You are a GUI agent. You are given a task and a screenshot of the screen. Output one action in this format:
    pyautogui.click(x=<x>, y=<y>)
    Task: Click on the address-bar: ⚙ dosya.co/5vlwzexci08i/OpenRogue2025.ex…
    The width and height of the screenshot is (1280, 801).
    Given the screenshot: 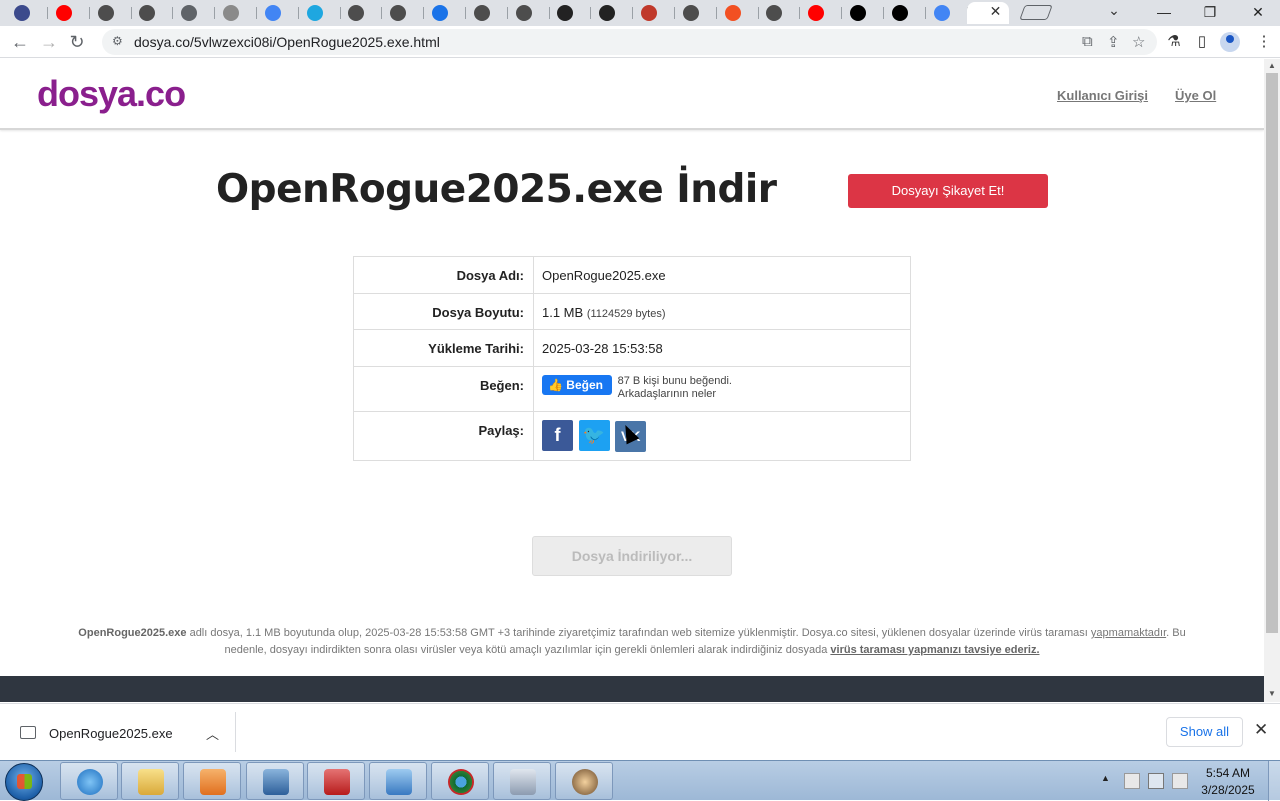 What is the action you would take?
    pyautogui.click(x=629, y=42)
    